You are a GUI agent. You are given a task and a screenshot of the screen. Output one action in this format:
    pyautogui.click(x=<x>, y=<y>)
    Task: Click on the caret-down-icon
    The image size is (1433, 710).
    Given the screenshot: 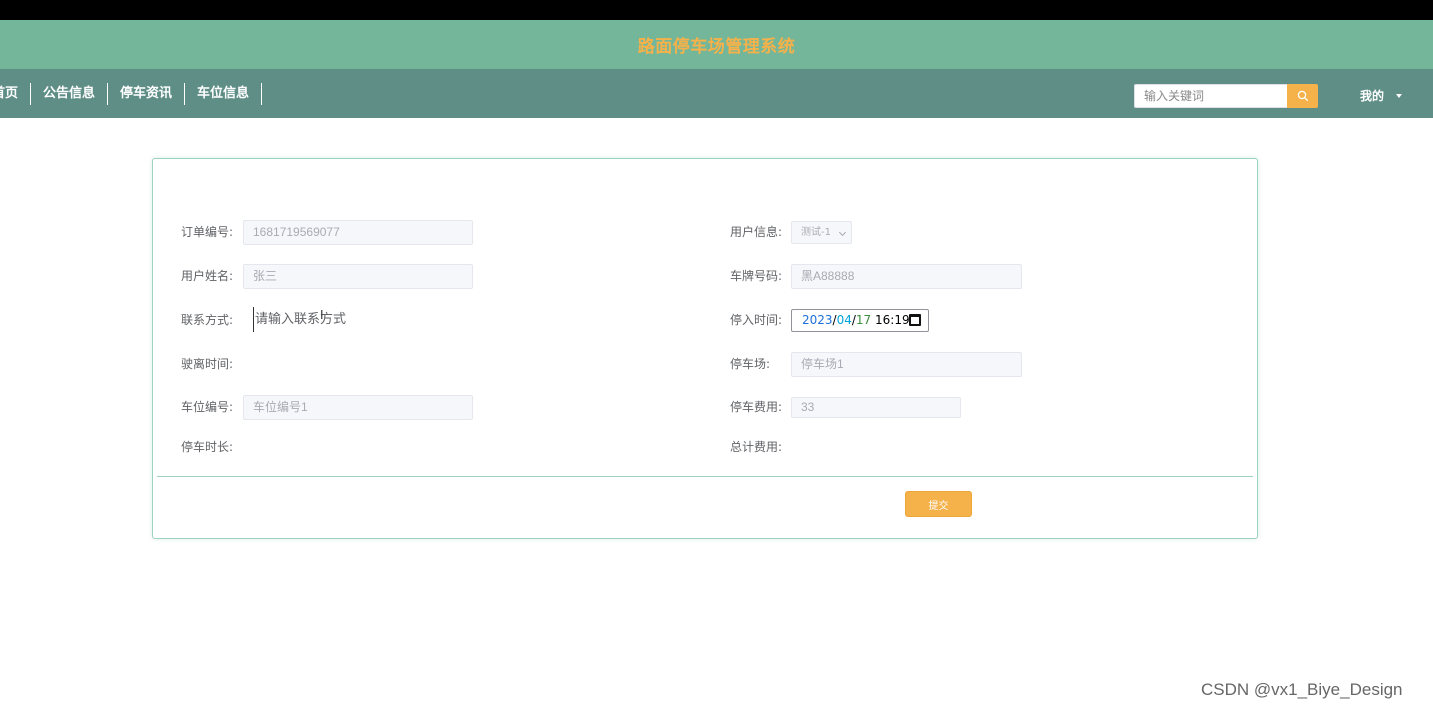 What is the action you would take?
    pyautogui.click(x=1399, y=95)
    